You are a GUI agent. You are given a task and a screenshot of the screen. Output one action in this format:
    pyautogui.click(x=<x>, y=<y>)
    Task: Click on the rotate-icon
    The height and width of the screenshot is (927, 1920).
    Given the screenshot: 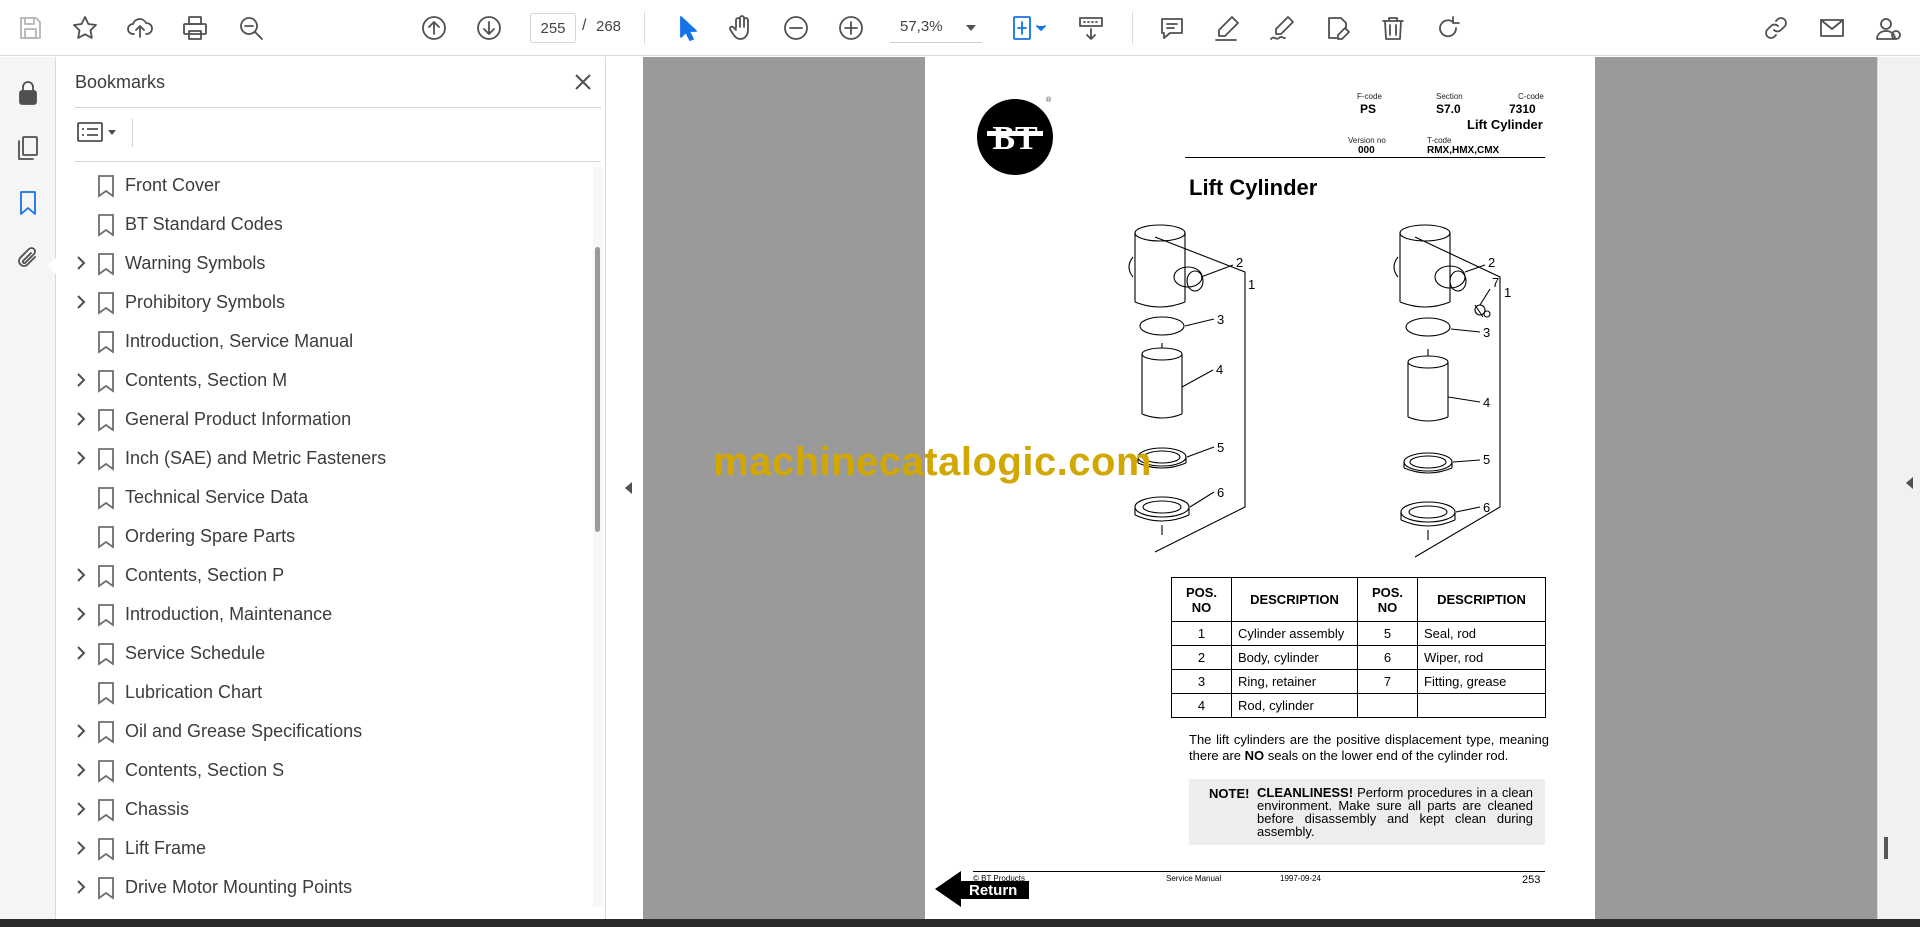 What is the action you would take?
    pyautogui.click(x=1448, y=28)
    